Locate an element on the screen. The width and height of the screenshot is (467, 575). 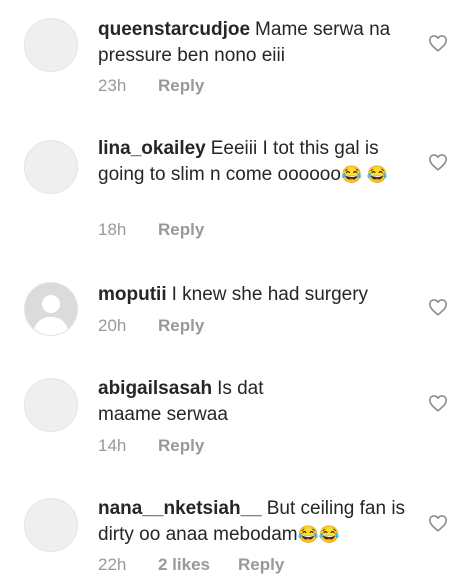
comment-text: I knew she had surgery is located at coordinates (270, 294).